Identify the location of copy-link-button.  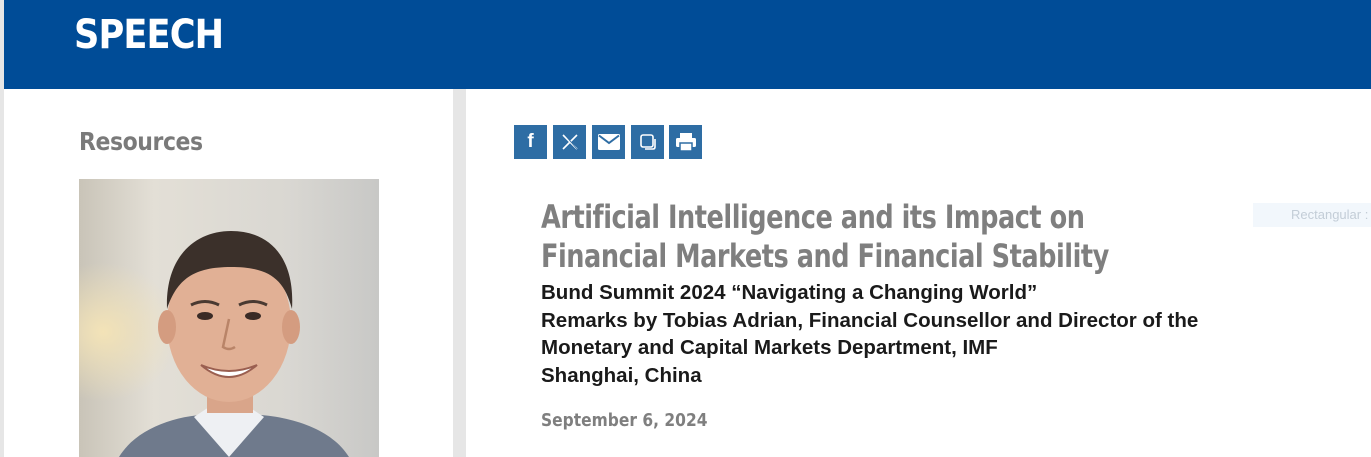
(647, 142).